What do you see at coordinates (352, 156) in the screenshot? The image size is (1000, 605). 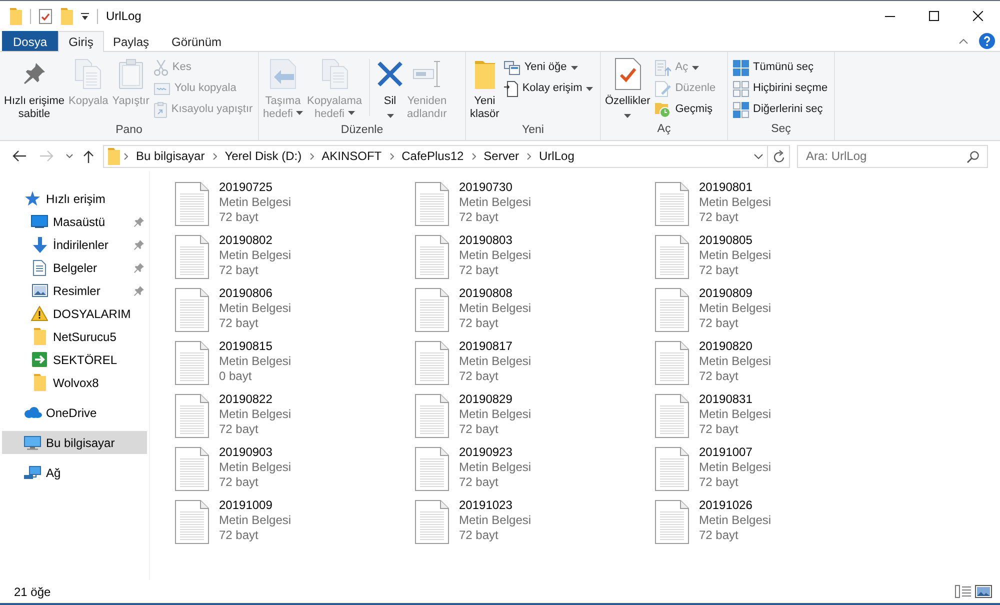 I see `breadcrumb: AKINSOFT` at bounding box center [352, 156].